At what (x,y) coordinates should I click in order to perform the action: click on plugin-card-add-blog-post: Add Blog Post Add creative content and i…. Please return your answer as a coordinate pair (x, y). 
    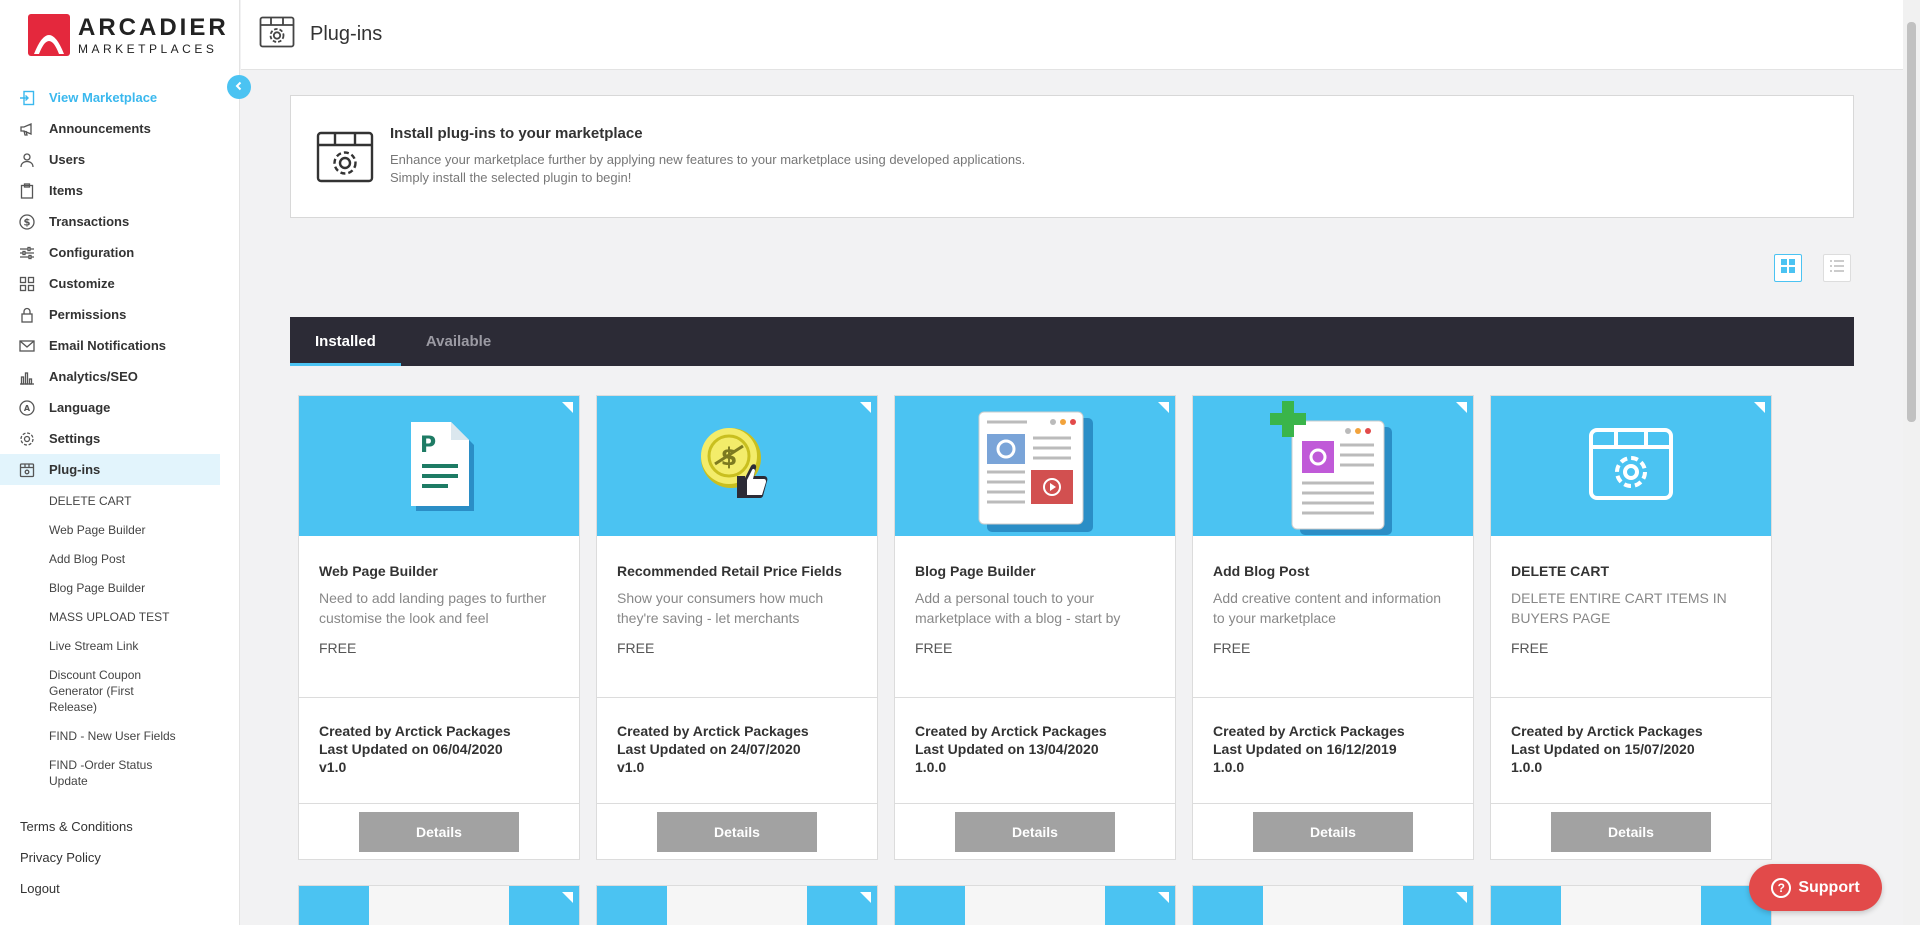
    Looking at the image, I should click on (1333, 627).